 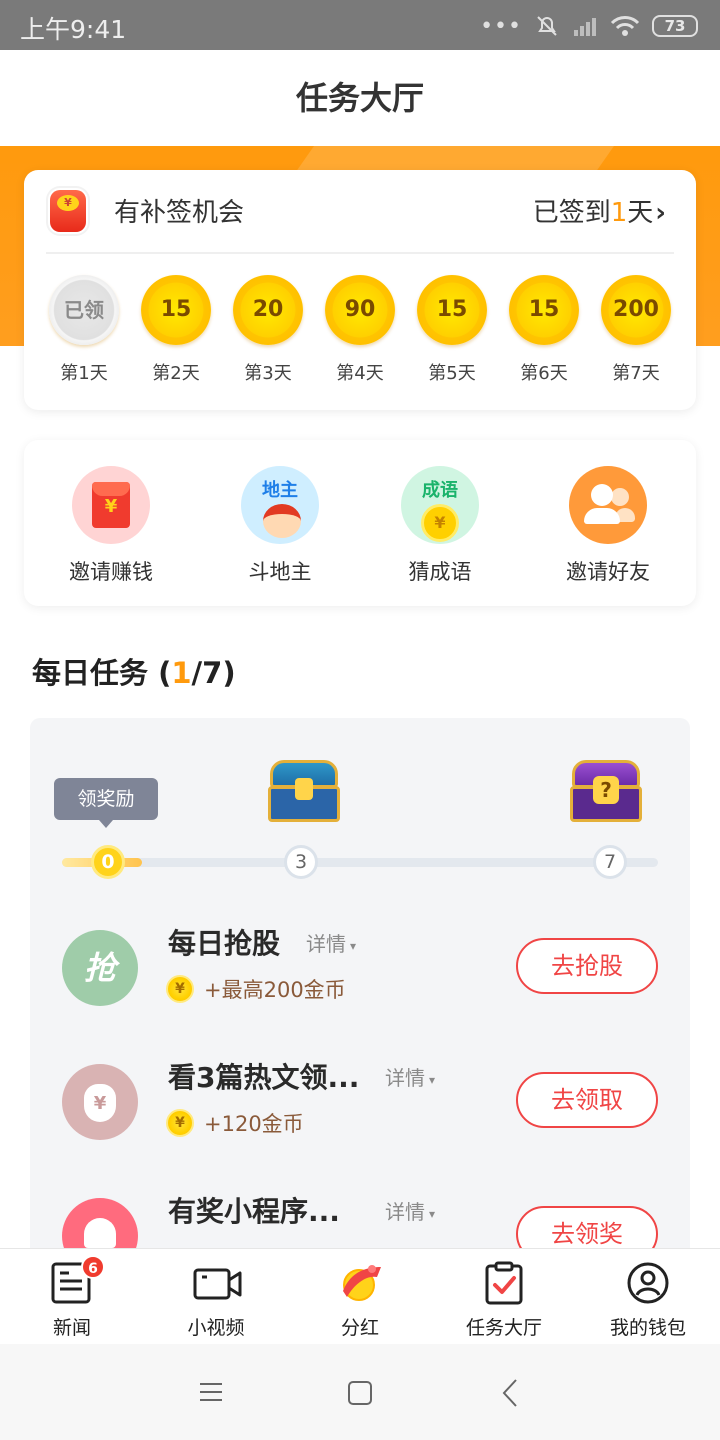 What do you see at coordinates (72, 1297) in the screenshot?
I see `nav-news: 6 新闻` at bounding box center [72, 1297].